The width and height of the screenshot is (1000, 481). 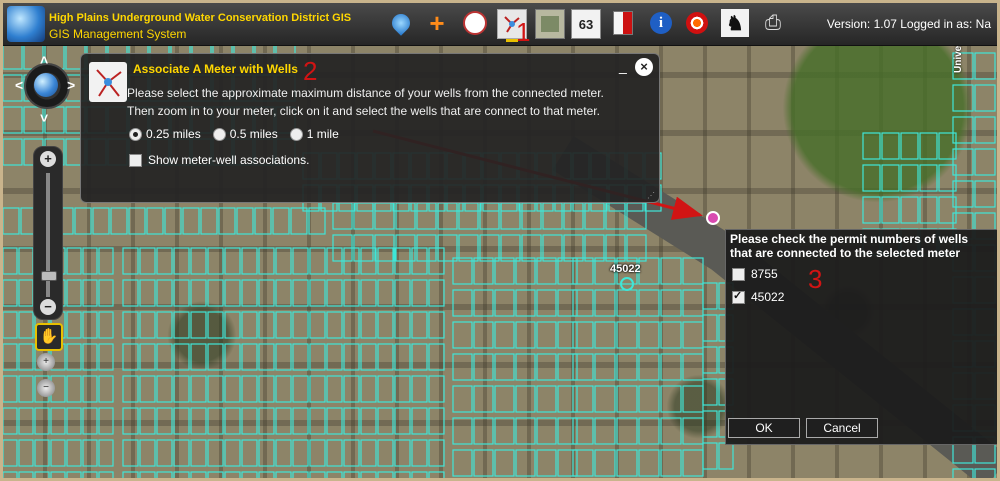 I want to click on pan-down-icon: ˅, so click(x=44, y=118).